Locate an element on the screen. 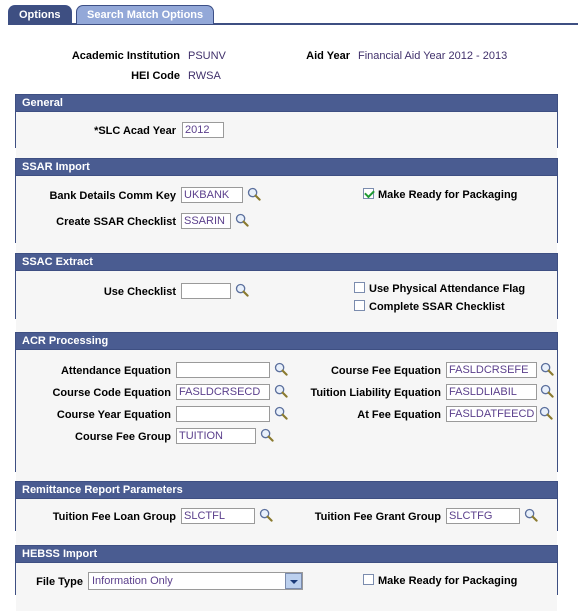 The width and height of the screenshot is (578, 611). tab-active-connector is located at coordinates (39, 23).